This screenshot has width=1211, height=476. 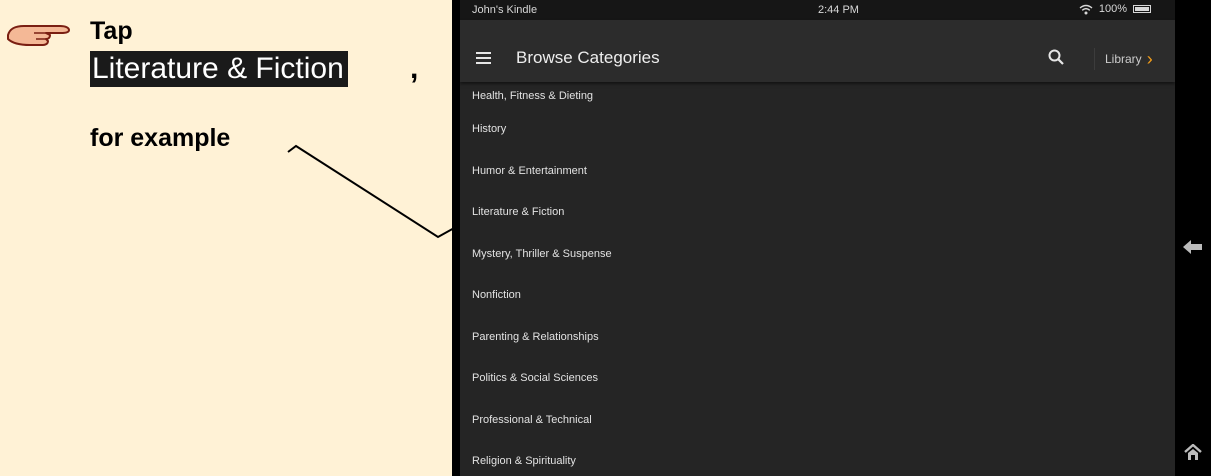 What do you see at coordinates (817, 458) in the screenshot?
I see `category-item: Religion & Spirituality` at bounding box center [817, 458].